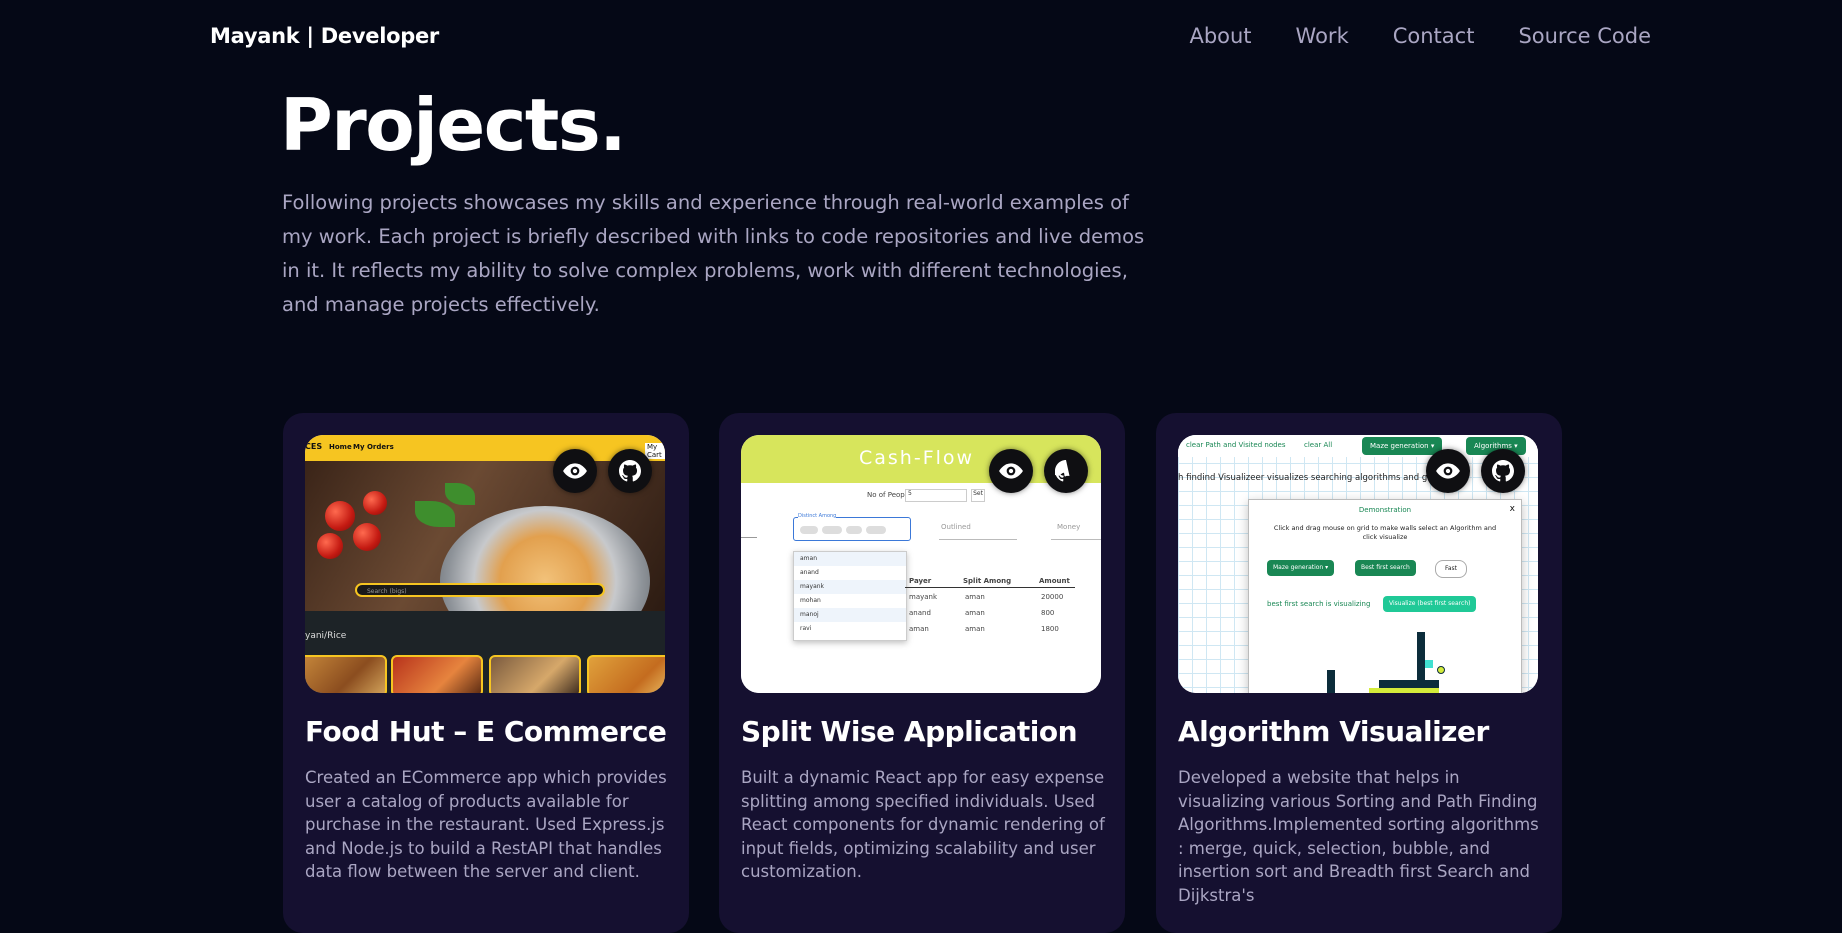 The image size is (1842, 933). Describe the element at coordinates (480, 590) in the screenshot. I see `thumb-search-bar: Search (bigs)` at that location.